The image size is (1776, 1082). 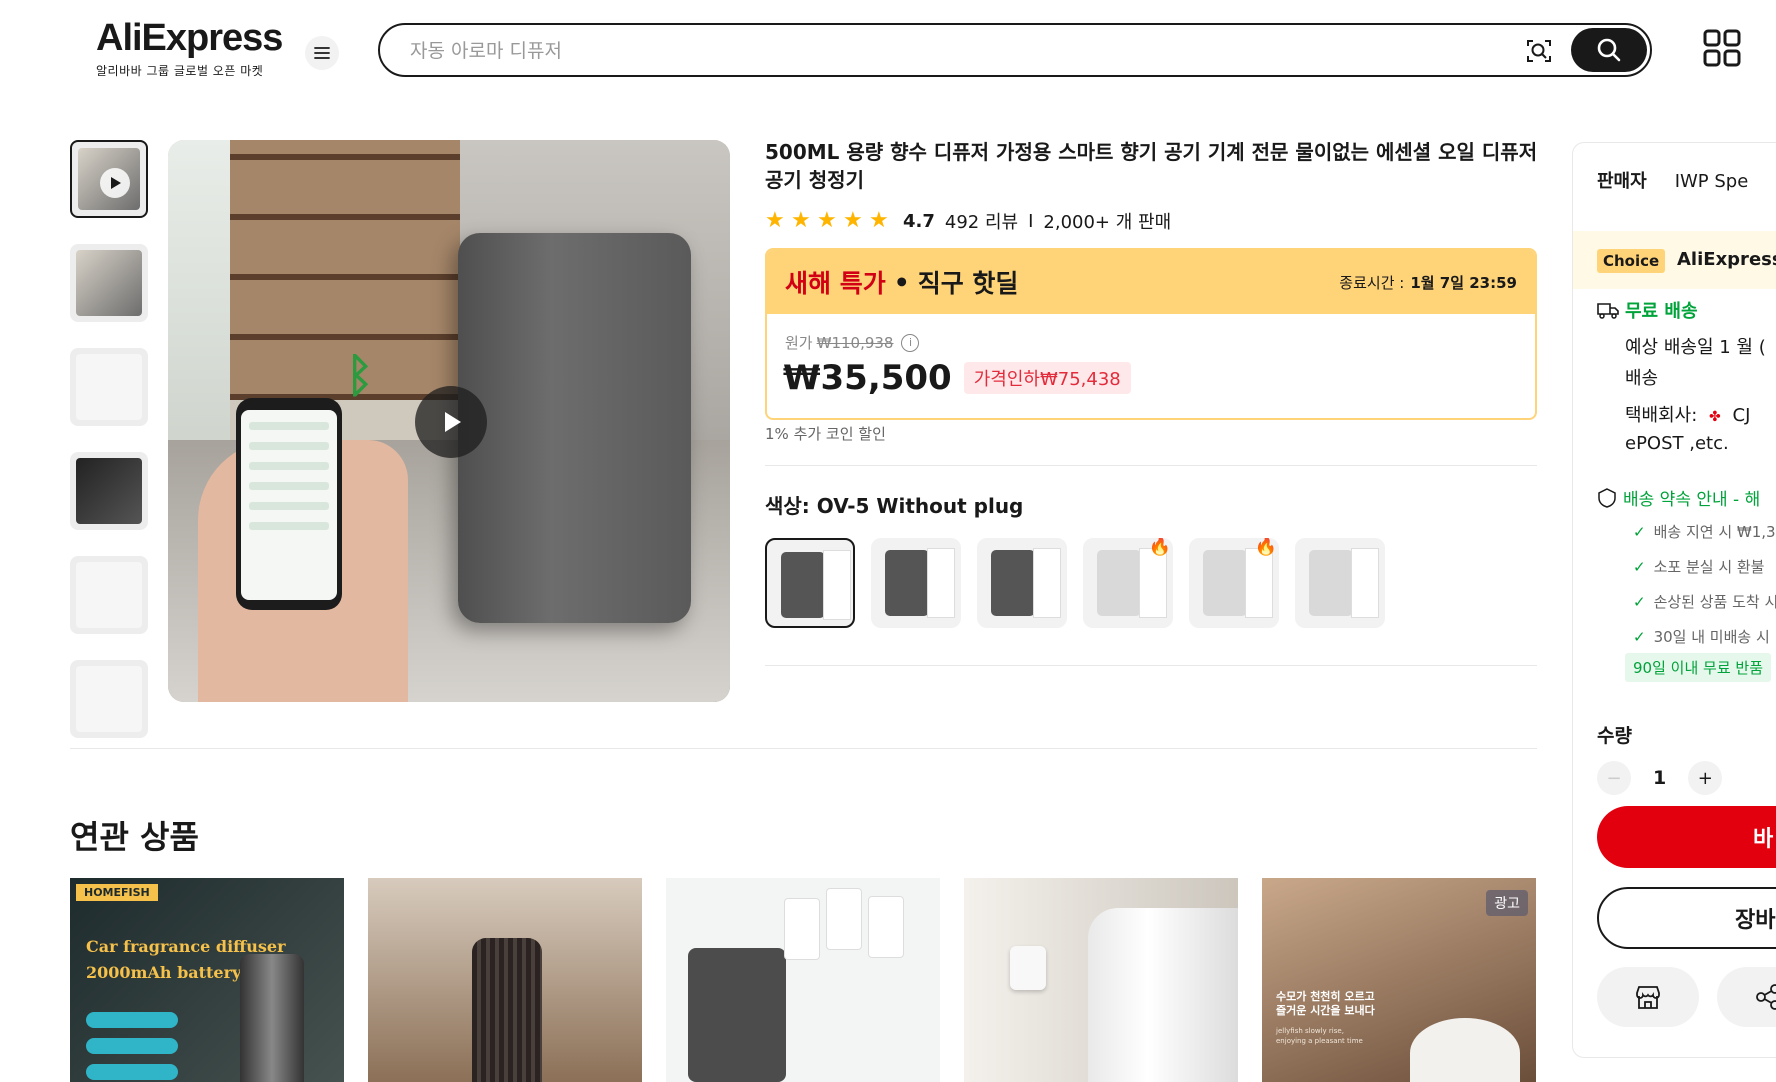 I want to click on qr-code-button, so click(x=1722, y=48).